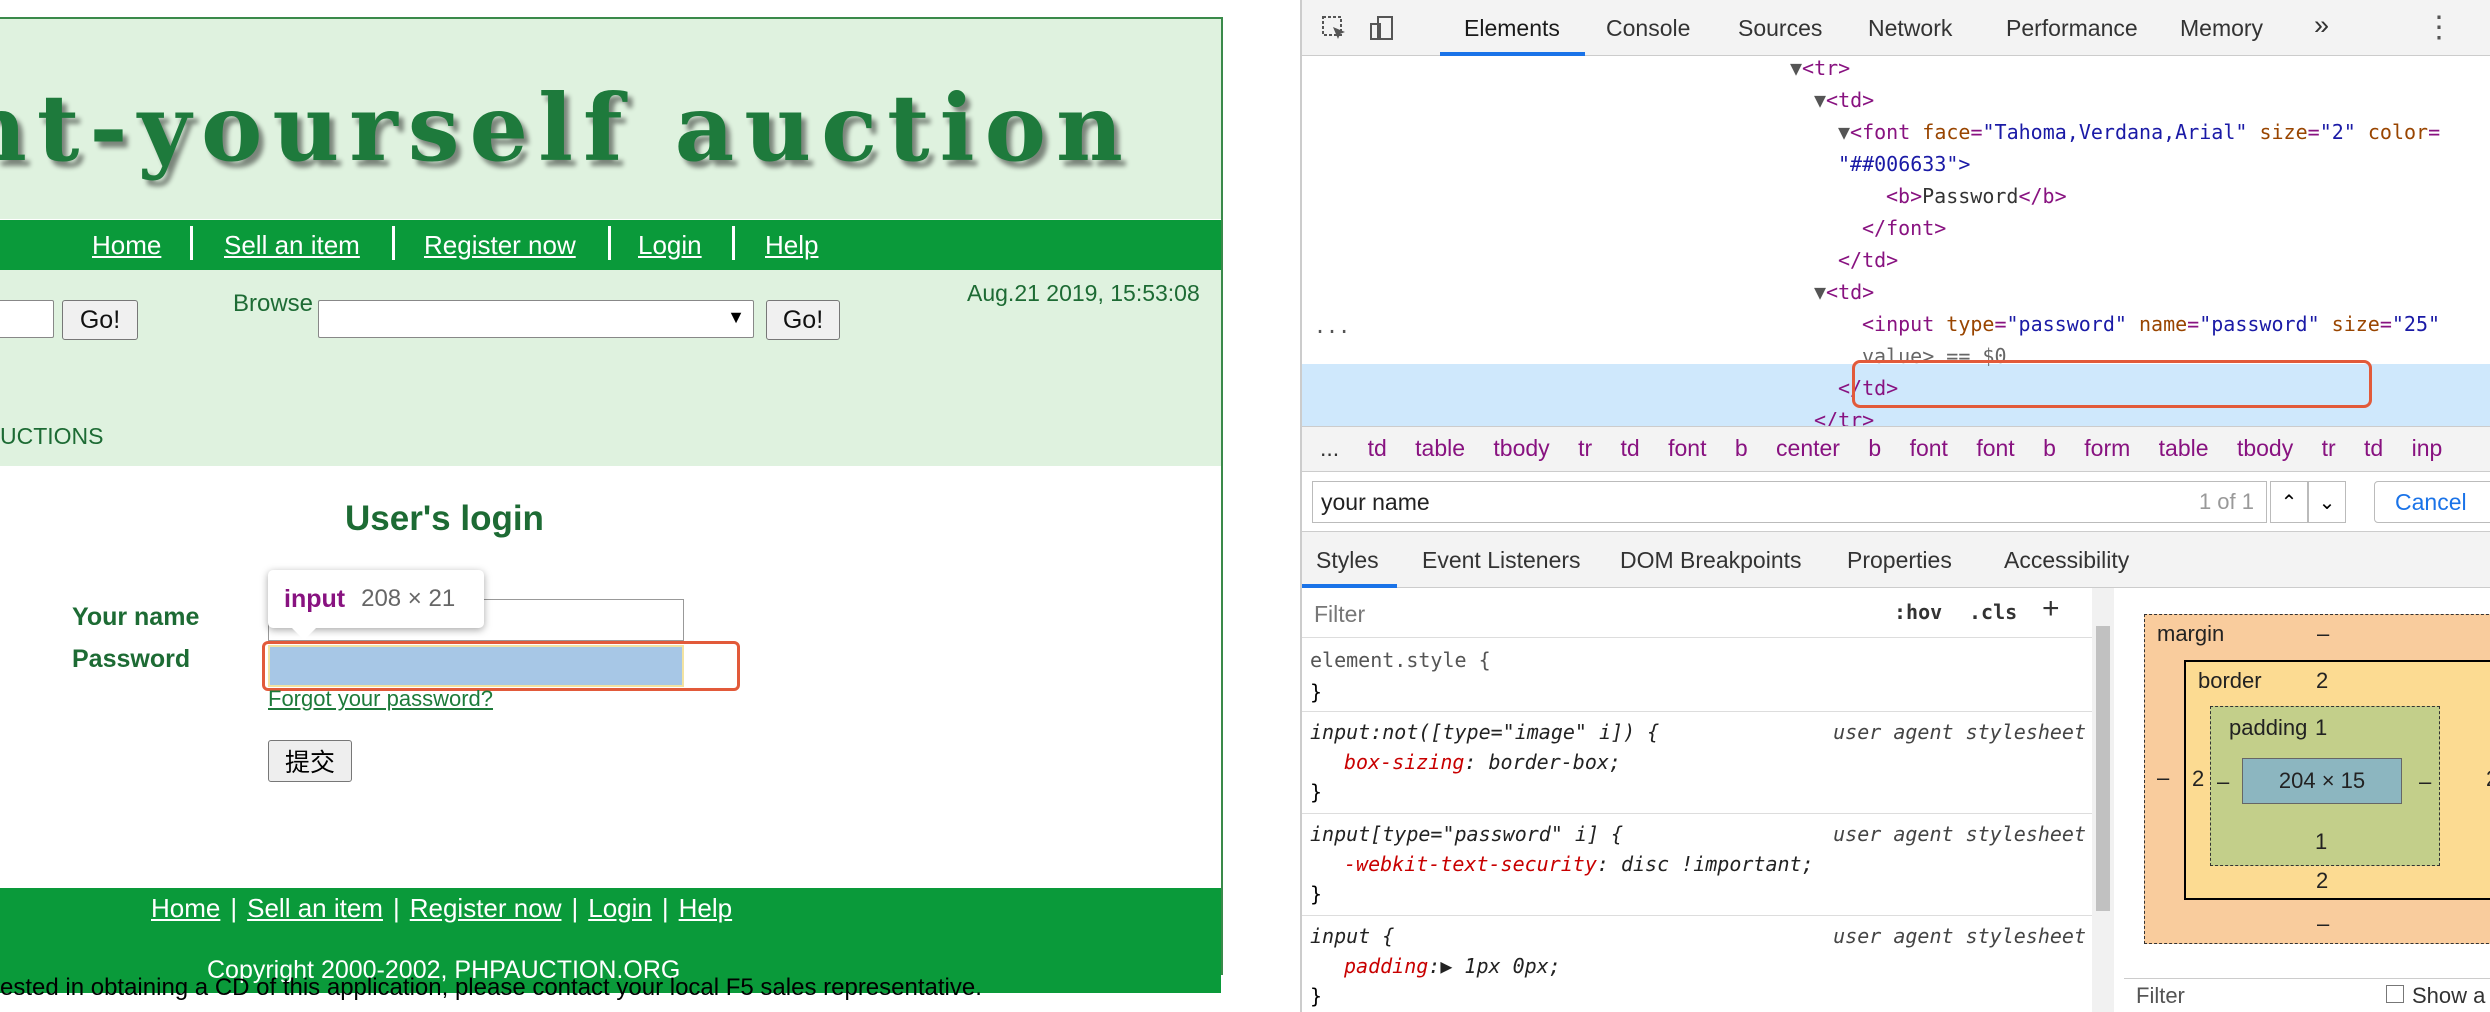 The width and height of the screenshot is (2490, 1012). What do you see at coordinates (2160, 996) in the screenshot?
I see `computed-filter-input: Filter` at bounding box center [2160, 996].